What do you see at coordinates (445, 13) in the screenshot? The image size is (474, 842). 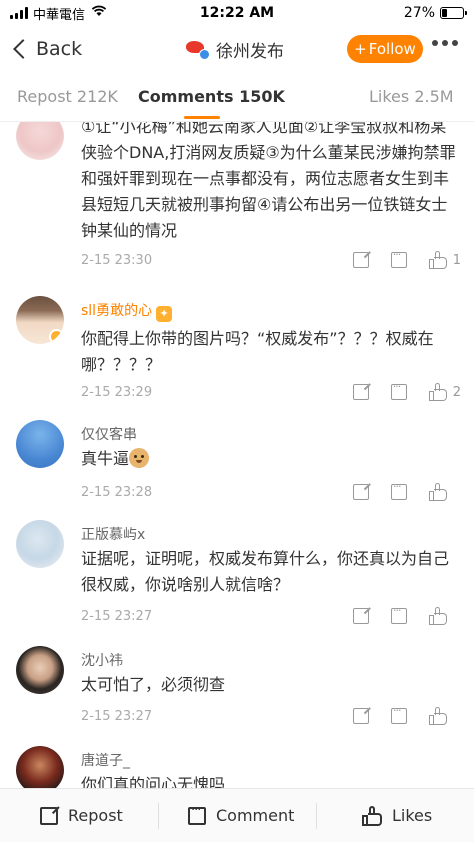 I see `battery-fill` at bounding box center [445, 13].